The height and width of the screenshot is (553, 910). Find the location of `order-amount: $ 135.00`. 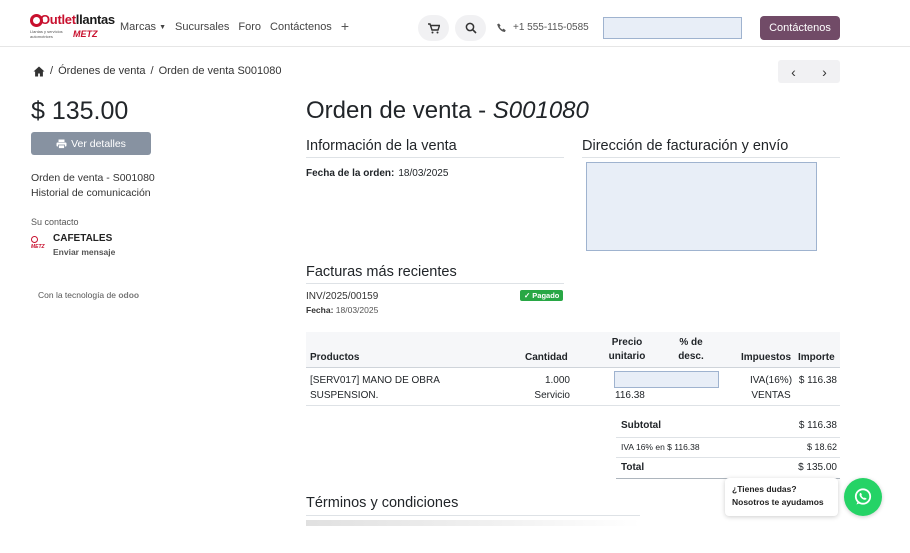

order-amount: $ 135.00 is located at coordinates (80, 111).